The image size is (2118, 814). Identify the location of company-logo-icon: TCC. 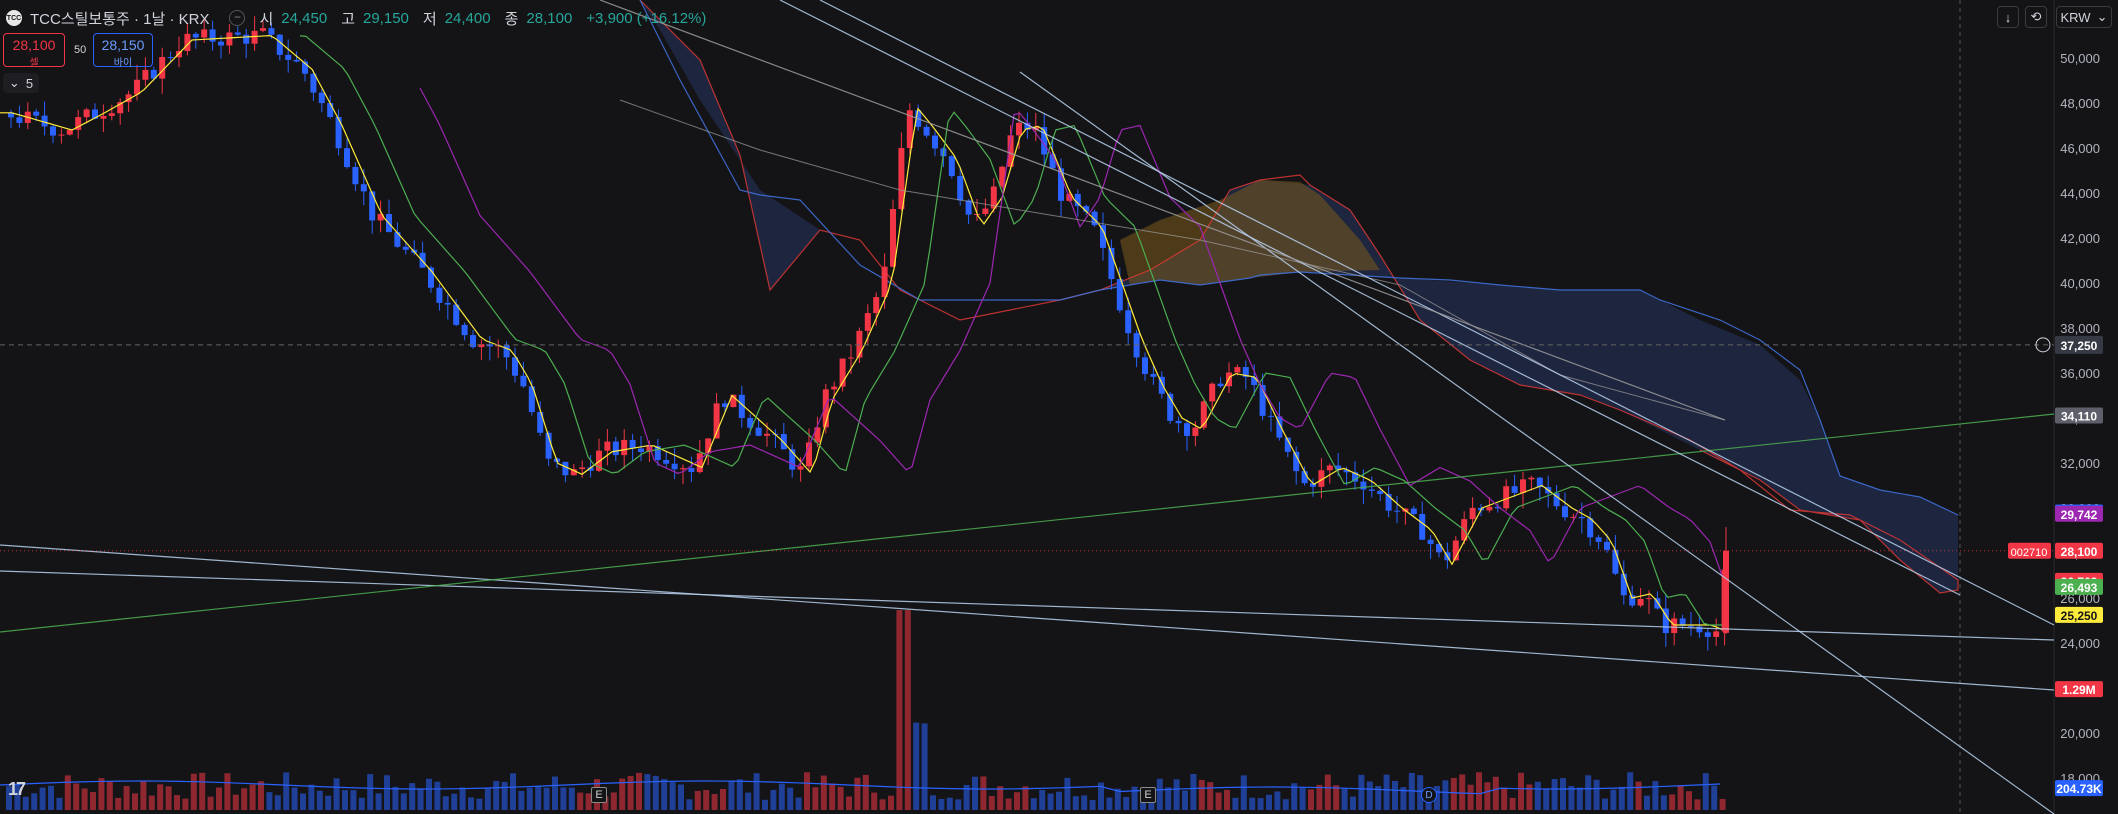
(14, 18).